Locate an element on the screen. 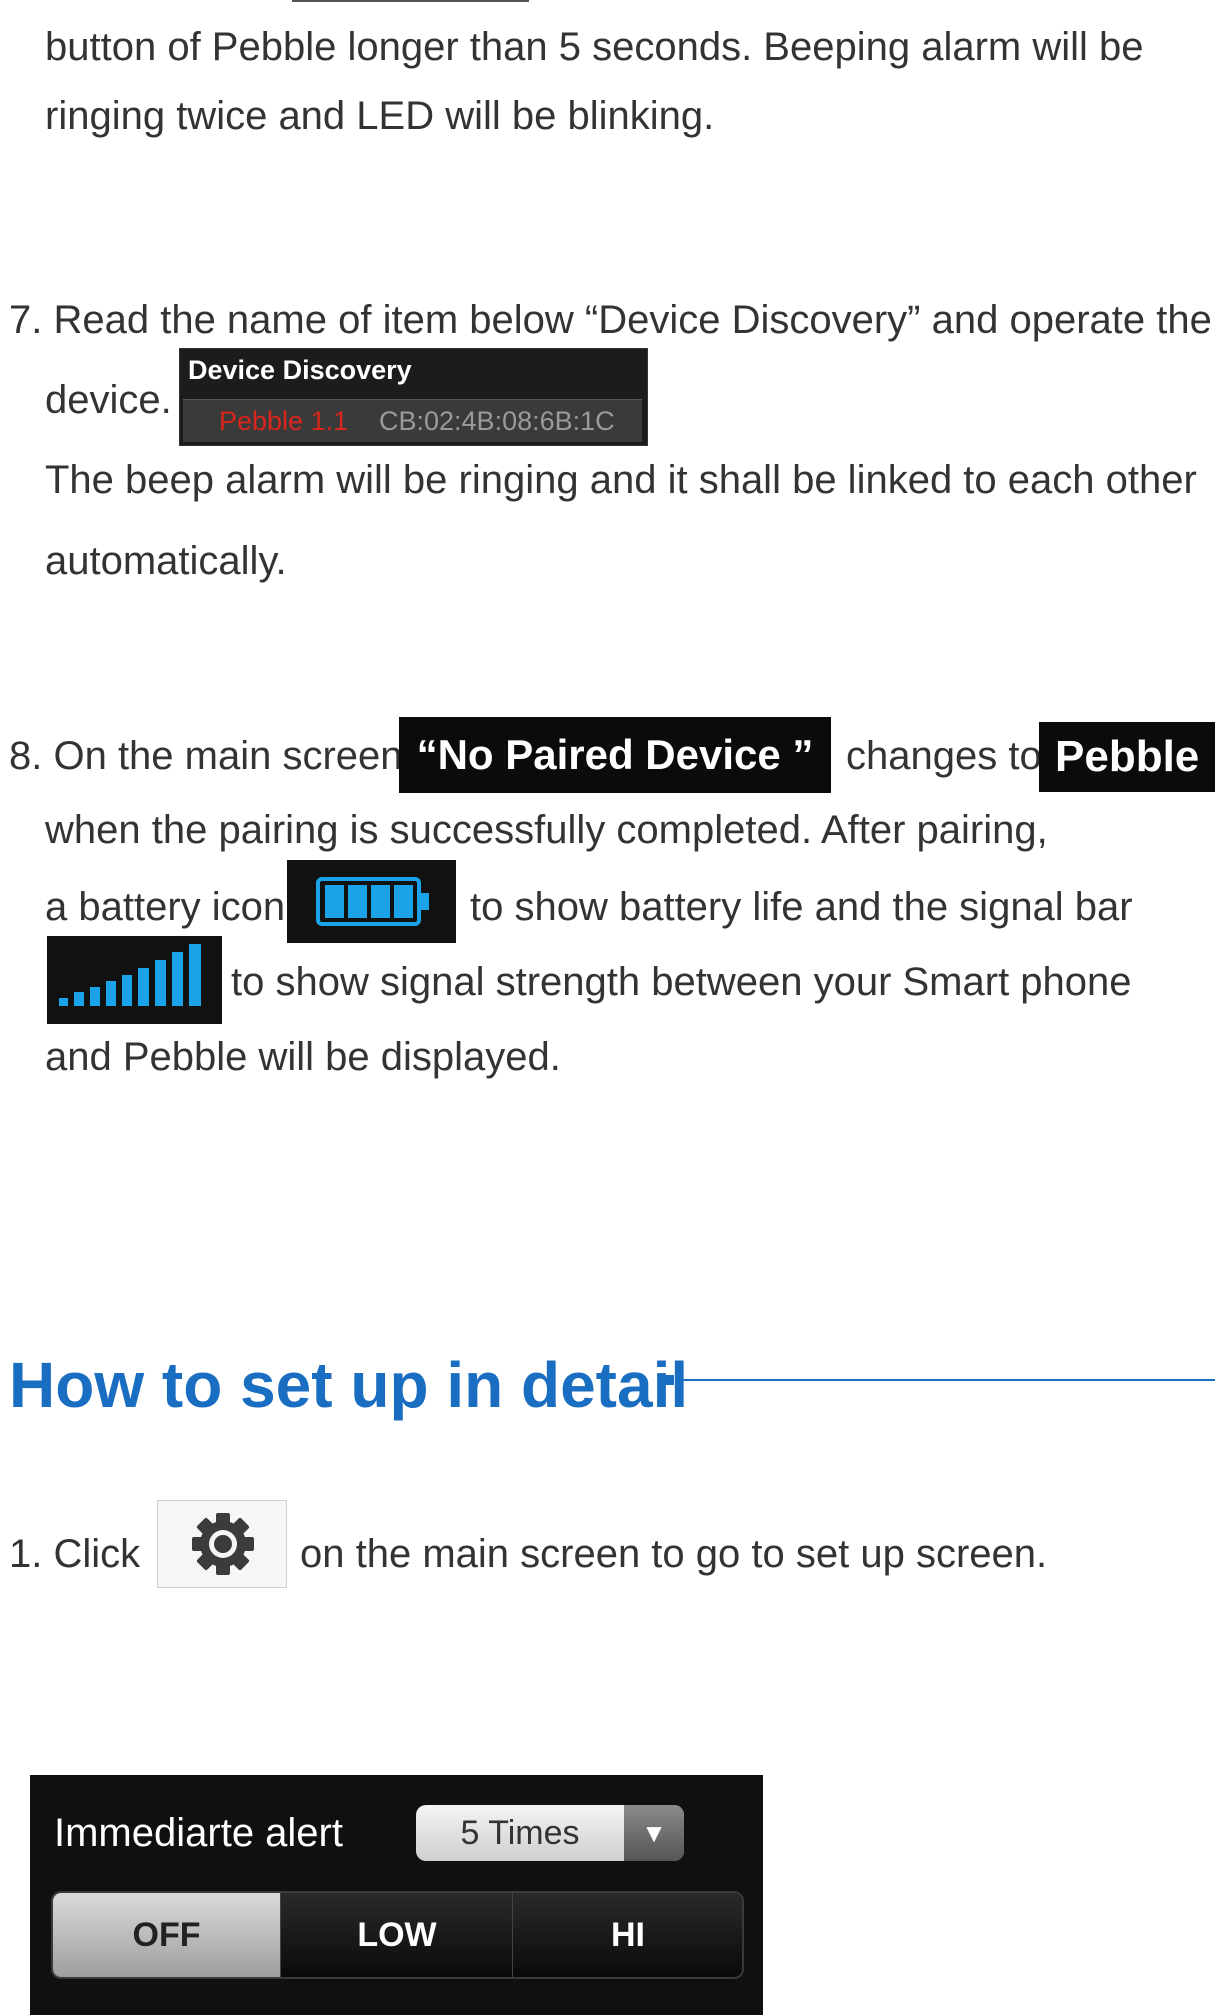 This screenshot has height=2015, width=1215. step8-changes-to: changes to is located at coordinates (944, 756).